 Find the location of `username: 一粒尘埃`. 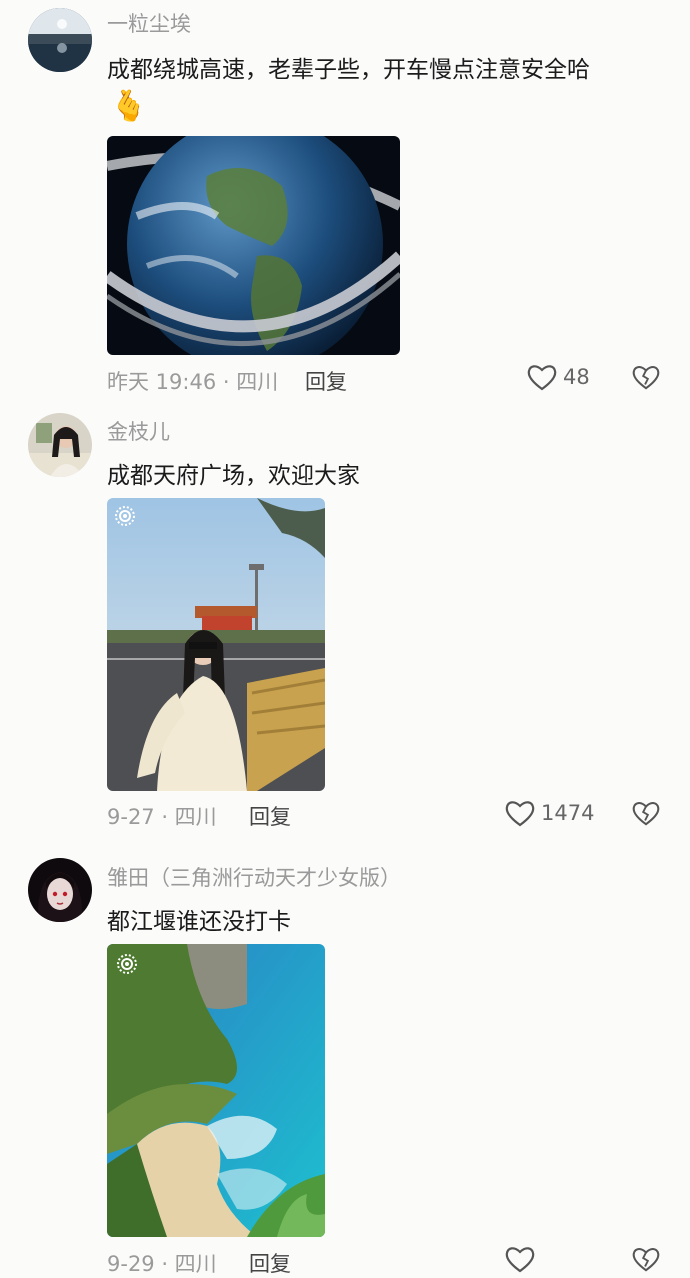

username: 一粒尘埃 is located at coordinates (149, 23).